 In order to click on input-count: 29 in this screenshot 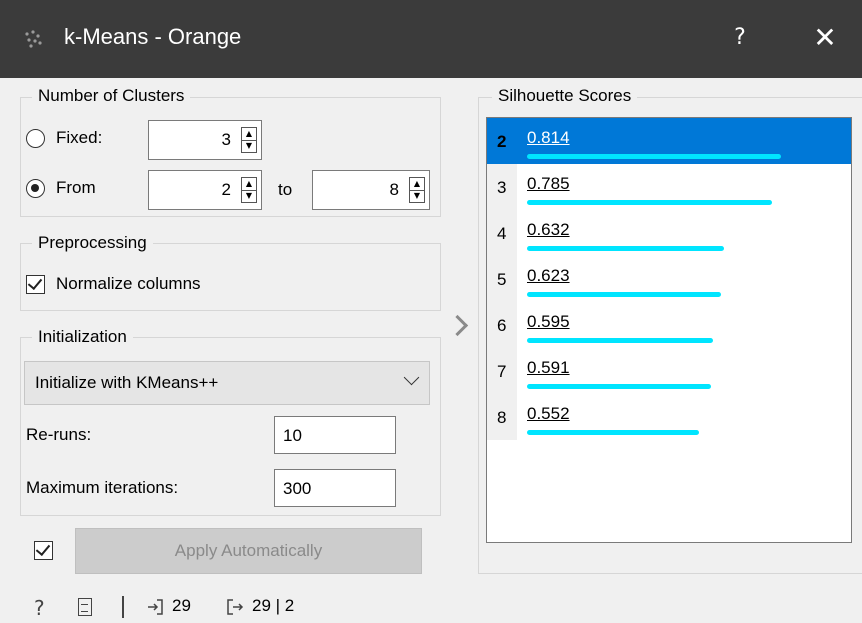, I will do `click(181, 605)`.